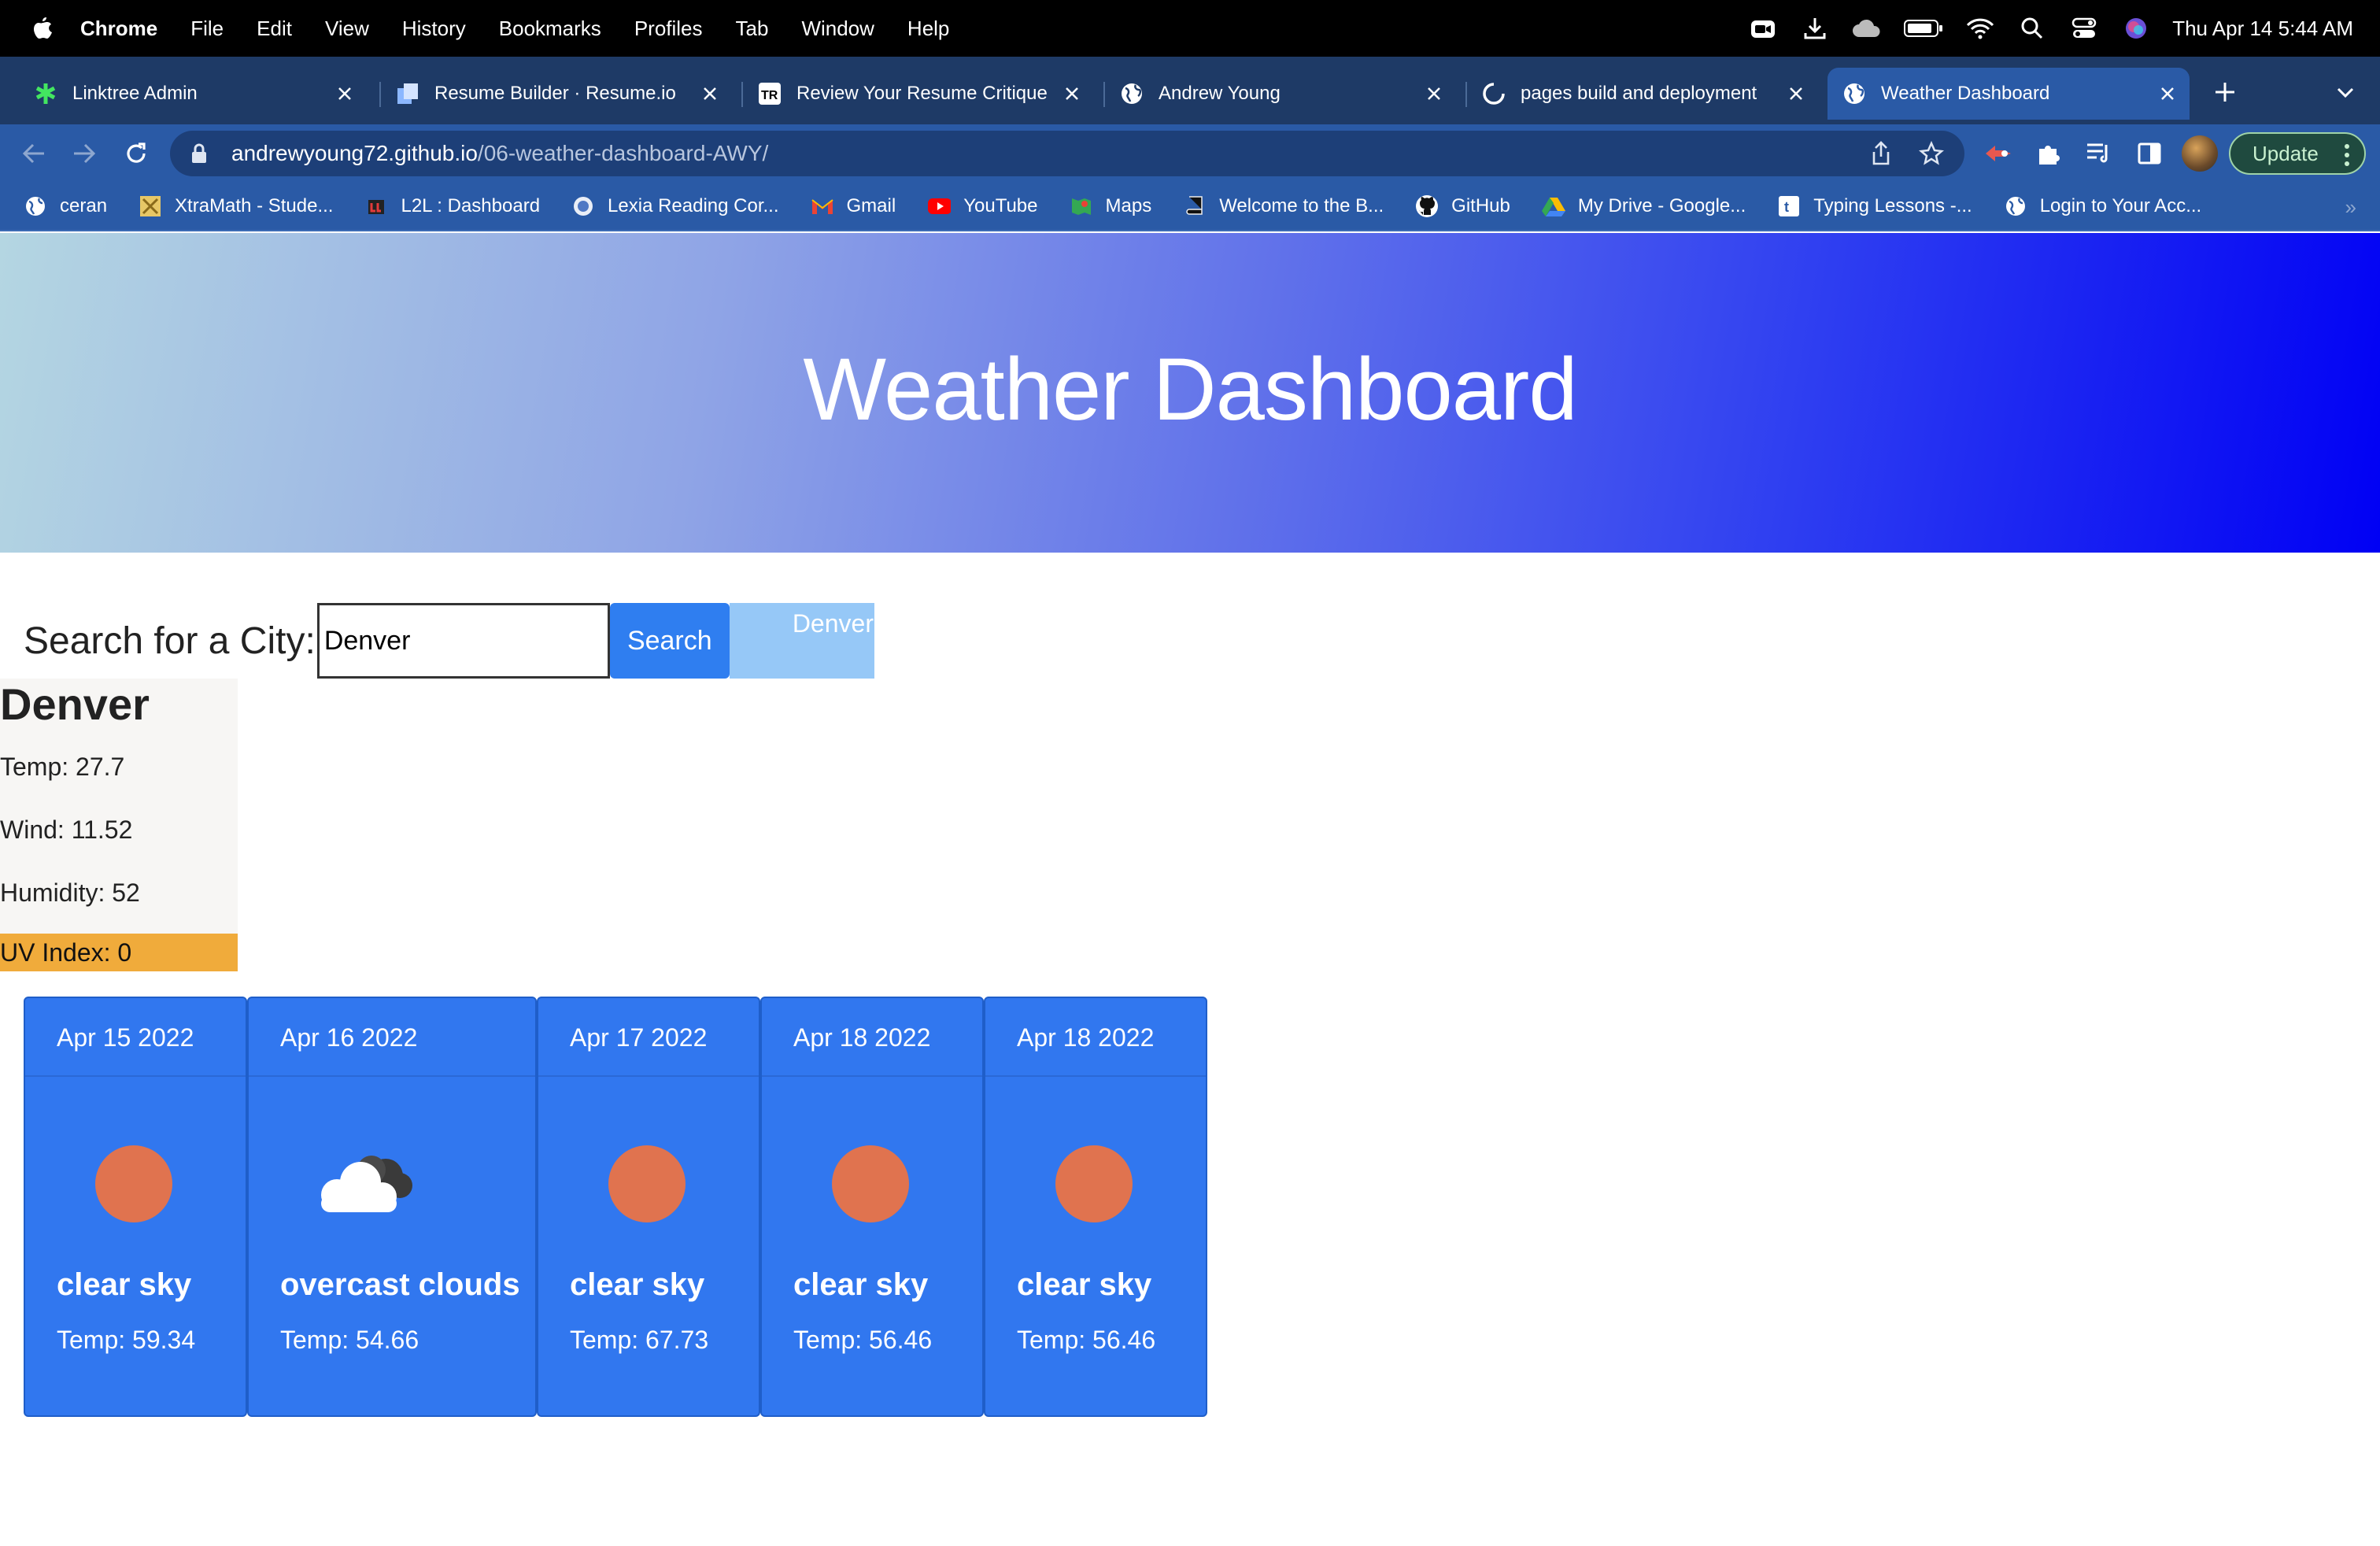  I want to click on tab-resume-builder: Resume Builder · Resume.io, so click(556, 94).